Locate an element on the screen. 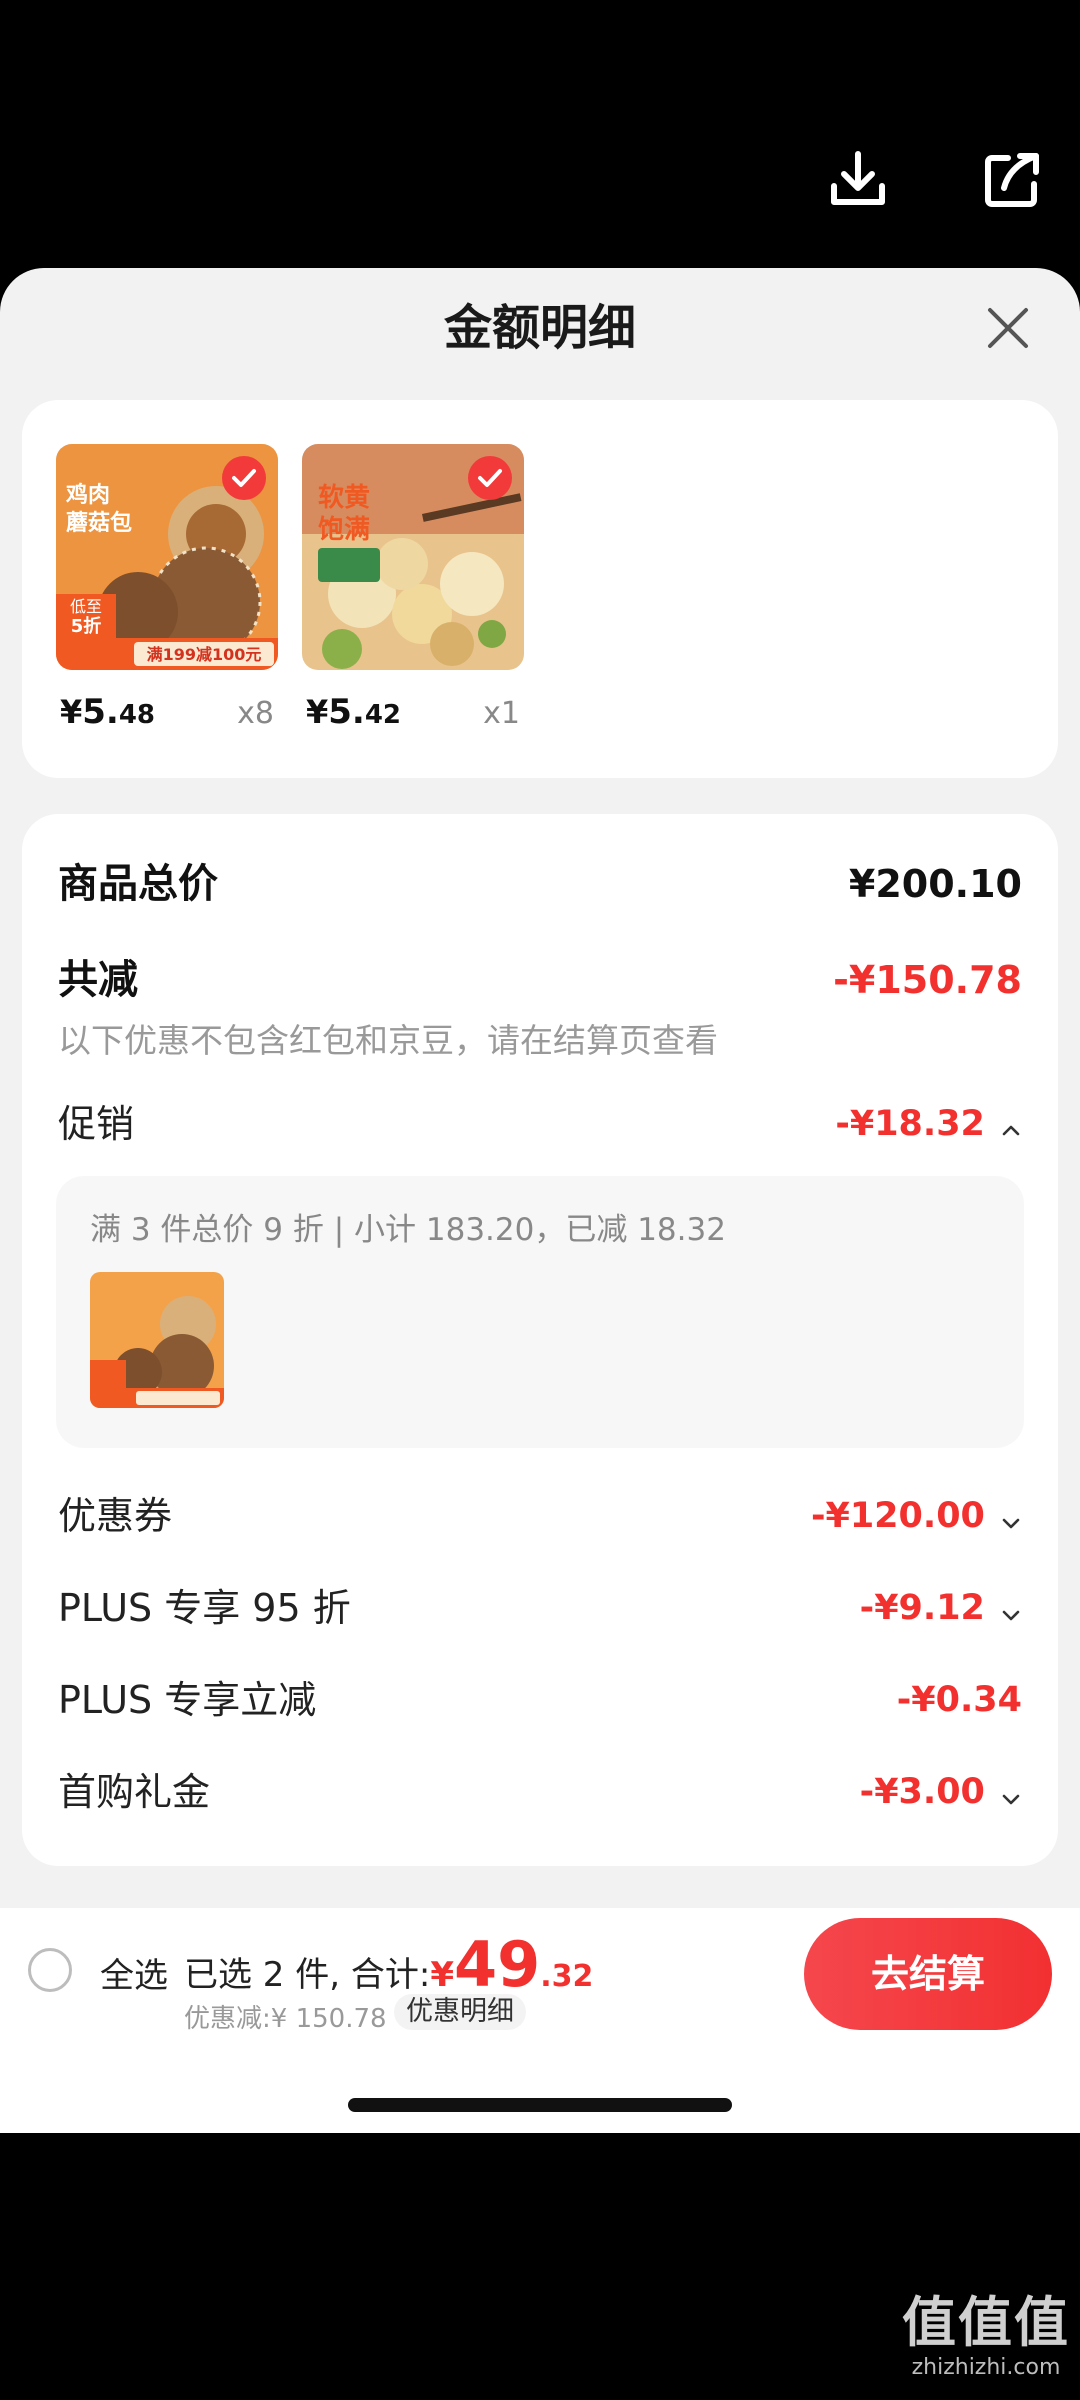 The width and height of the screenshot is (1080, 2400). discount-detail-chip: 优惠明细 is located at coordinates (460, 2012).